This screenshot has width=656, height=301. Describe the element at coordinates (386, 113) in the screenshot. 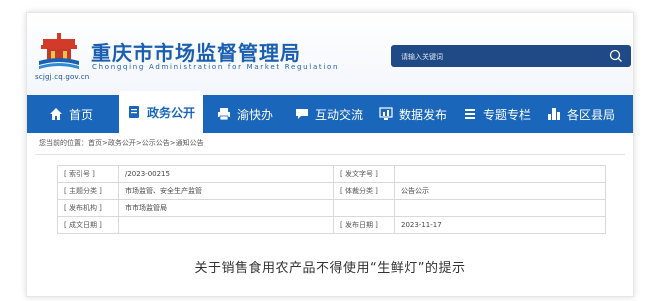

I see `chart-icon` at that location.